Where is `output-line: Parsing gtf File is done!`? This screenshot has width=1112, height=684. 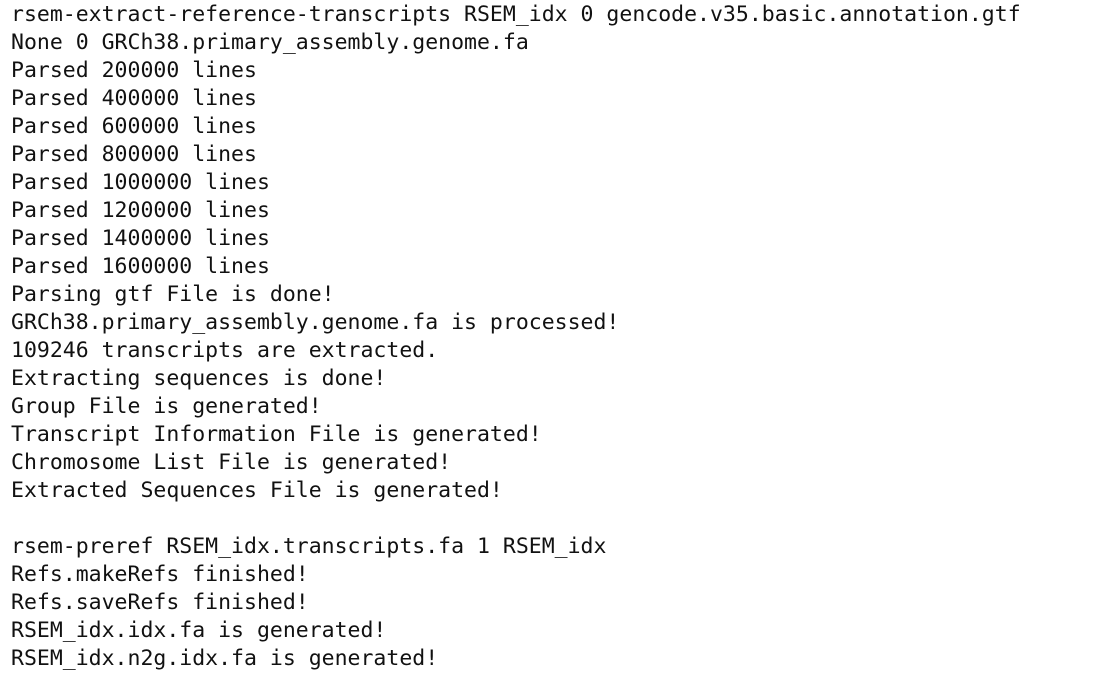 output-line: Parsing gtf File is done! is located at coordinates (173, 294).